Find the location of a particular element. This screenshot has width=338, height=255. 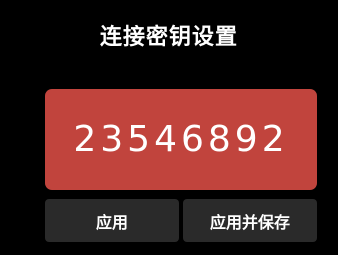

apply-button: 应用 is located at coordinates (112, 220).